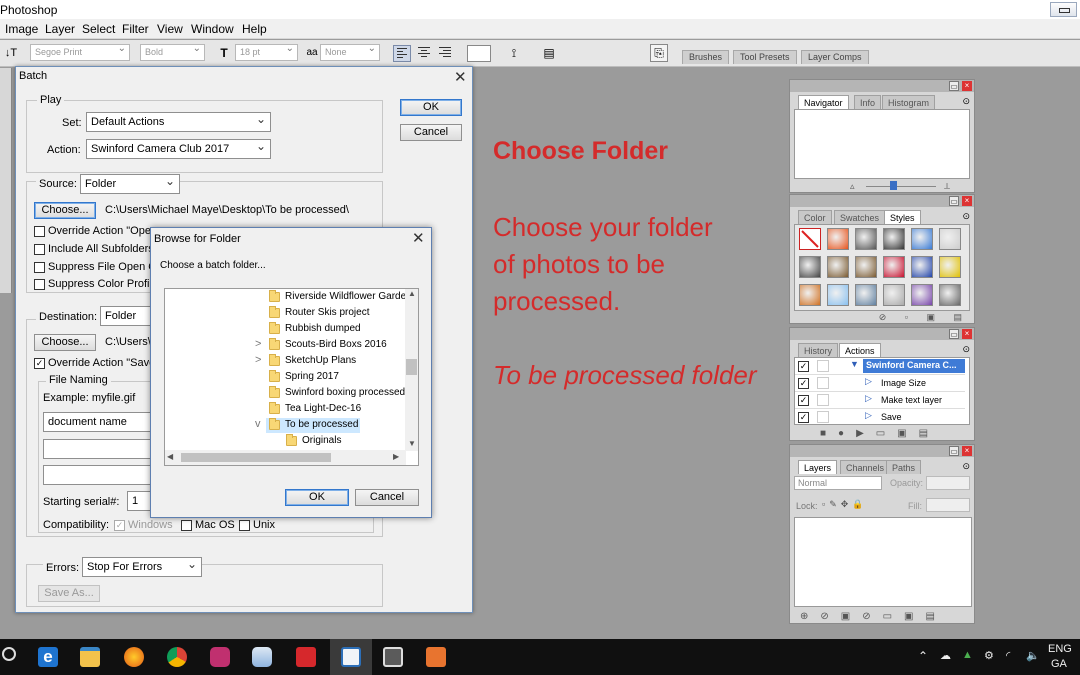 This screenshot has height=675, width=1080. I want to click on language-region: GA, so click(1059, 664).